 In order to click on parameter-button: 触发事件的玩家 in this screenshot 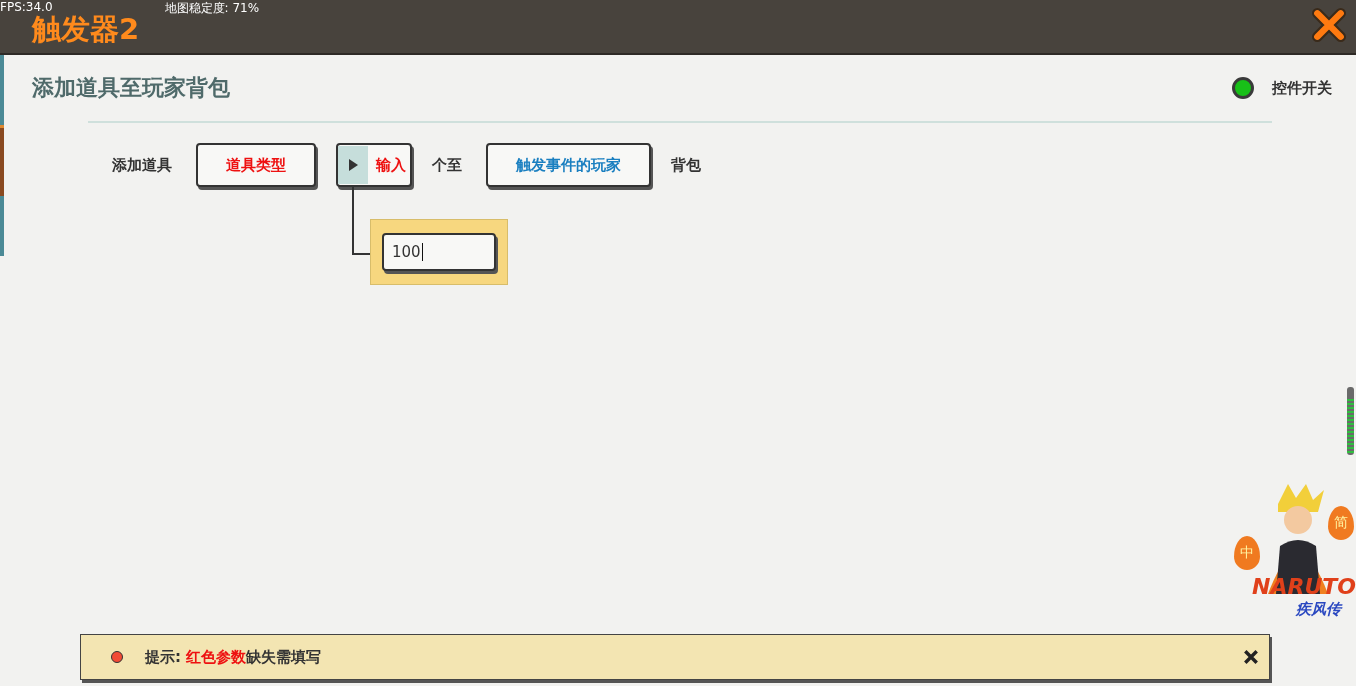, I will do `click(568, 165)`.